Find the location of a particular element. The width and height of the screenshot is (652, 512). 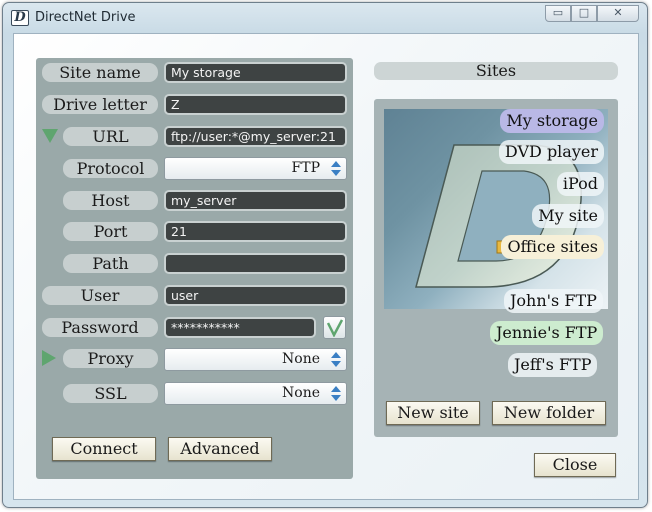

site-name-input: My storage is located at coordinates (255, 72).